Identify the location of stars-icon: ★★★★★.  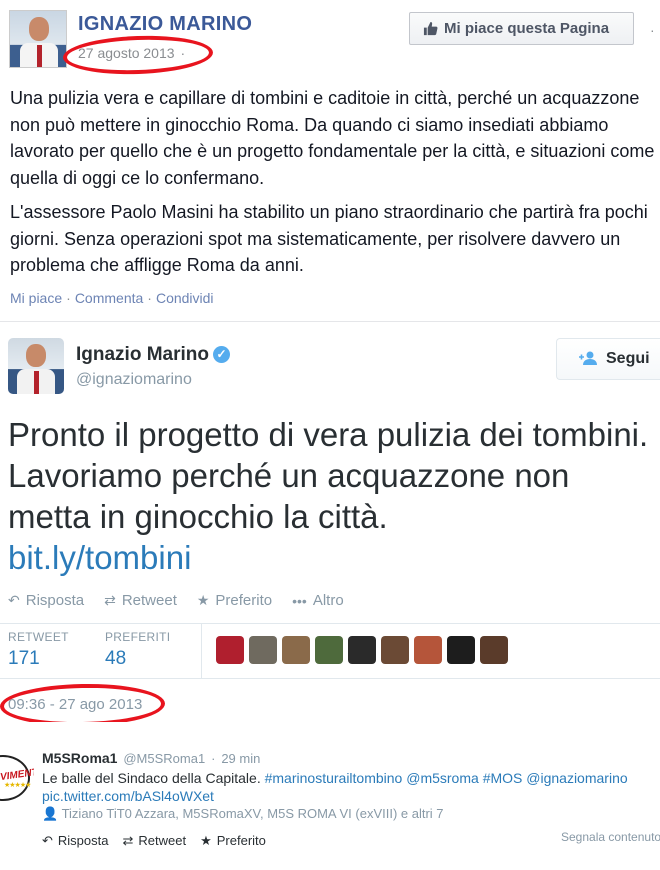
(17, 785).